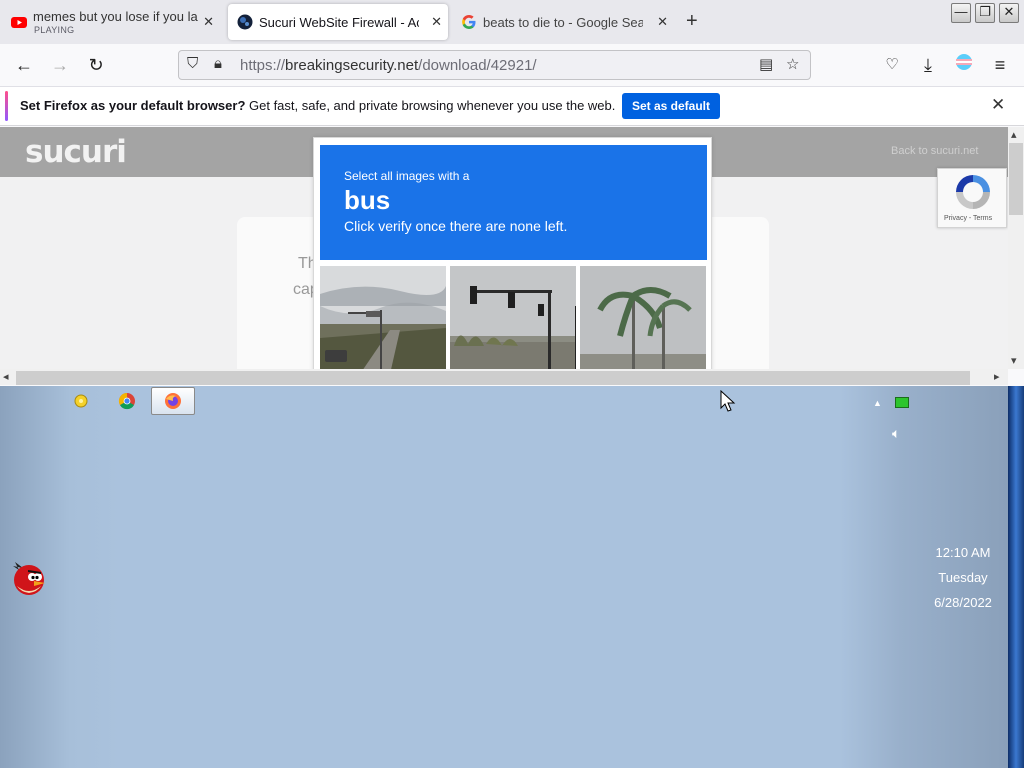  What do you see at coordinates (19, 22) in the screenshot?
I see `youtube-icon` at bounding box center [19, 22].